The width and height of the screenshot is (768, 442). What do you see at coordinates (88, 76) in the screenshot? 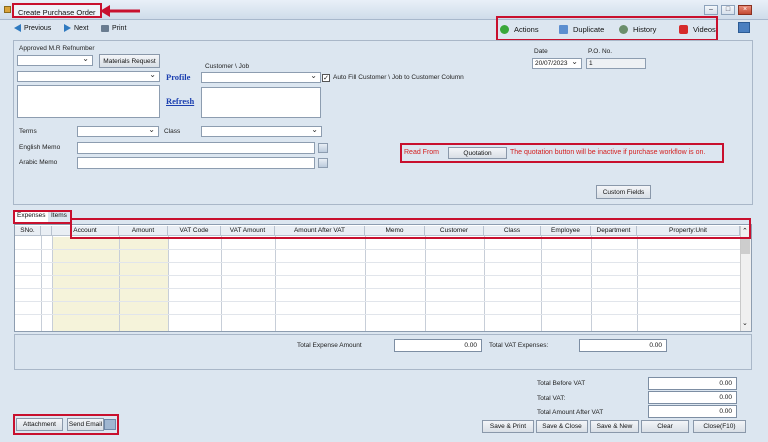
I see `vendor-combo` at bounding box center [88, 76].